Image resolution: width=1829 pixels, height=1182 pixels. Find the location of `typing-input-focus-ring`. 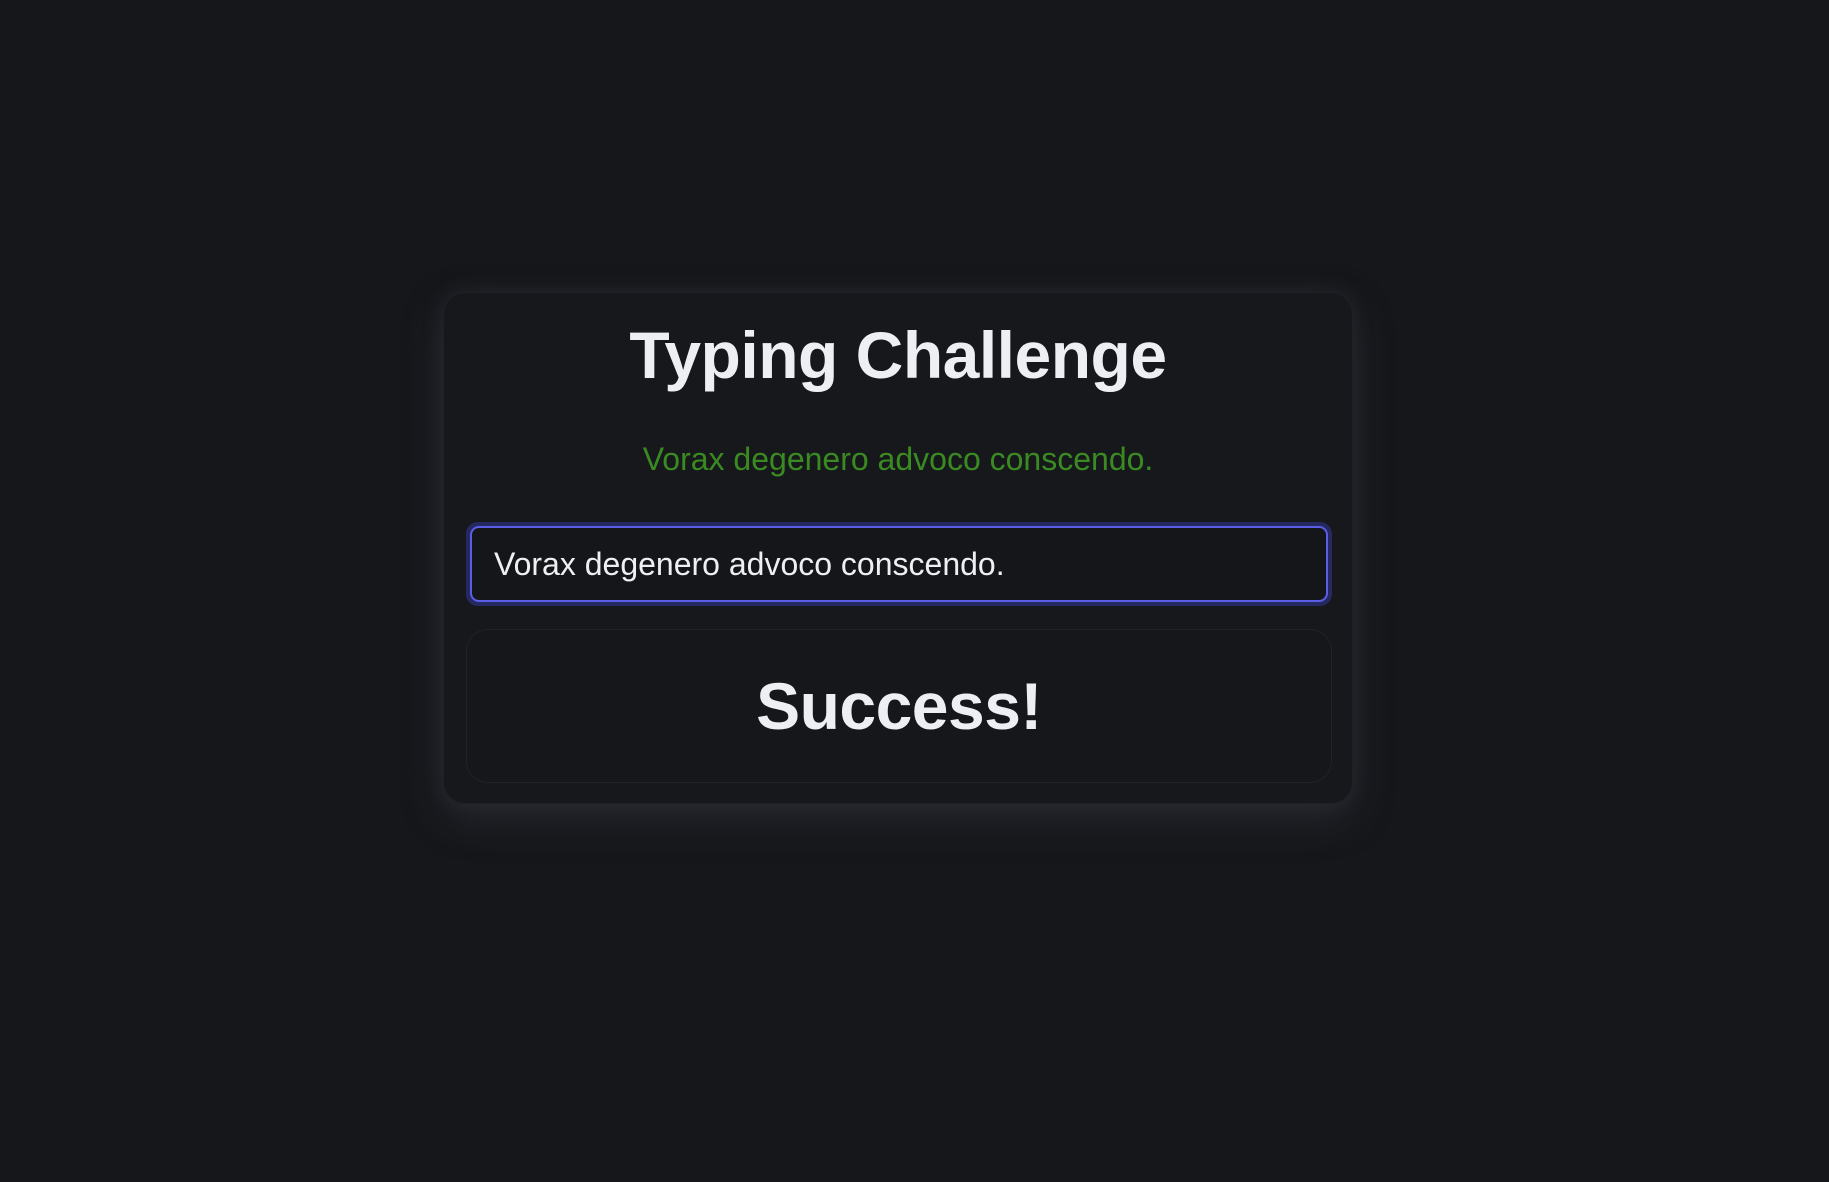

typing-input-focus-ring is located at coordinates (899, 564).